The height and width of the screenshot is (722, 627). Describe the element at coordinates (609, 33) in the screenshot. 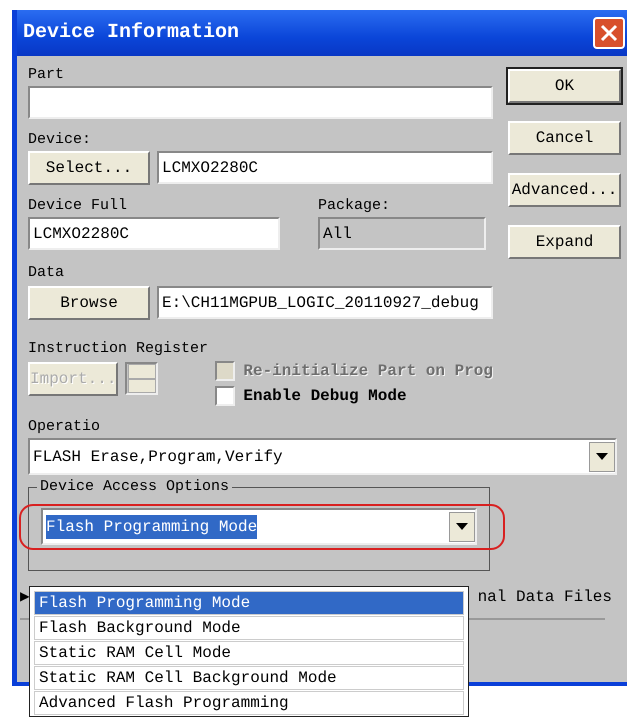

I see `close-icon` at that location.